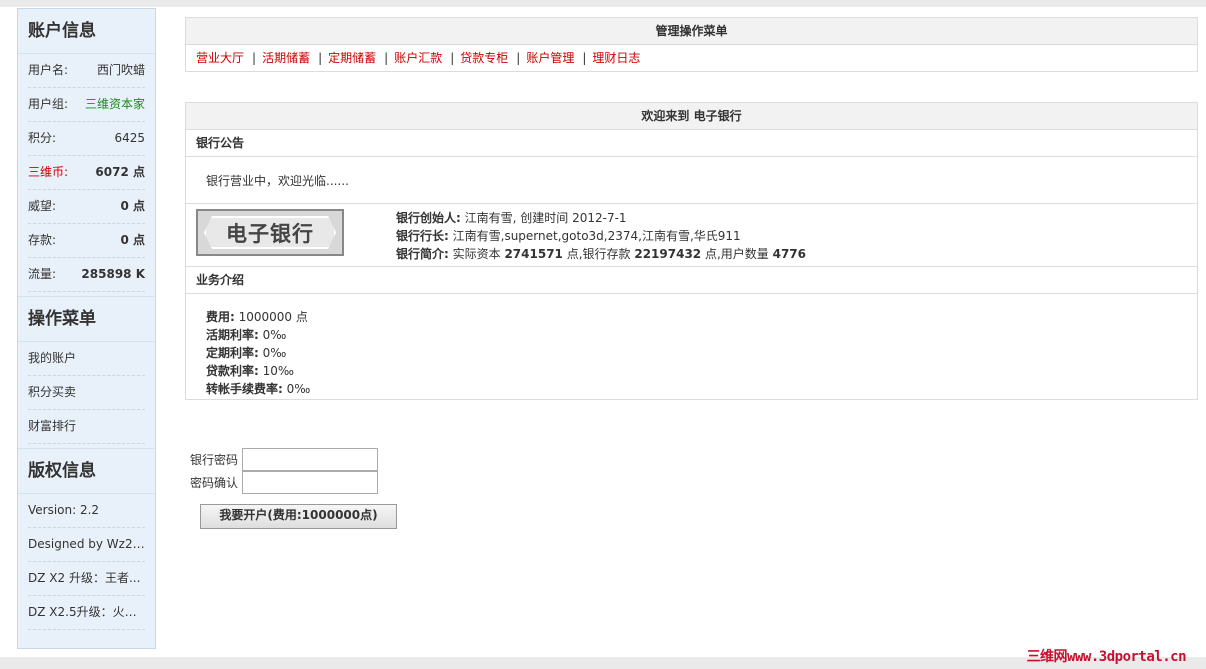  Describe the element at coordinates (691, 116) in the screenshot. I see `welcome-title: 欢迎来到 电子银行` at that location.